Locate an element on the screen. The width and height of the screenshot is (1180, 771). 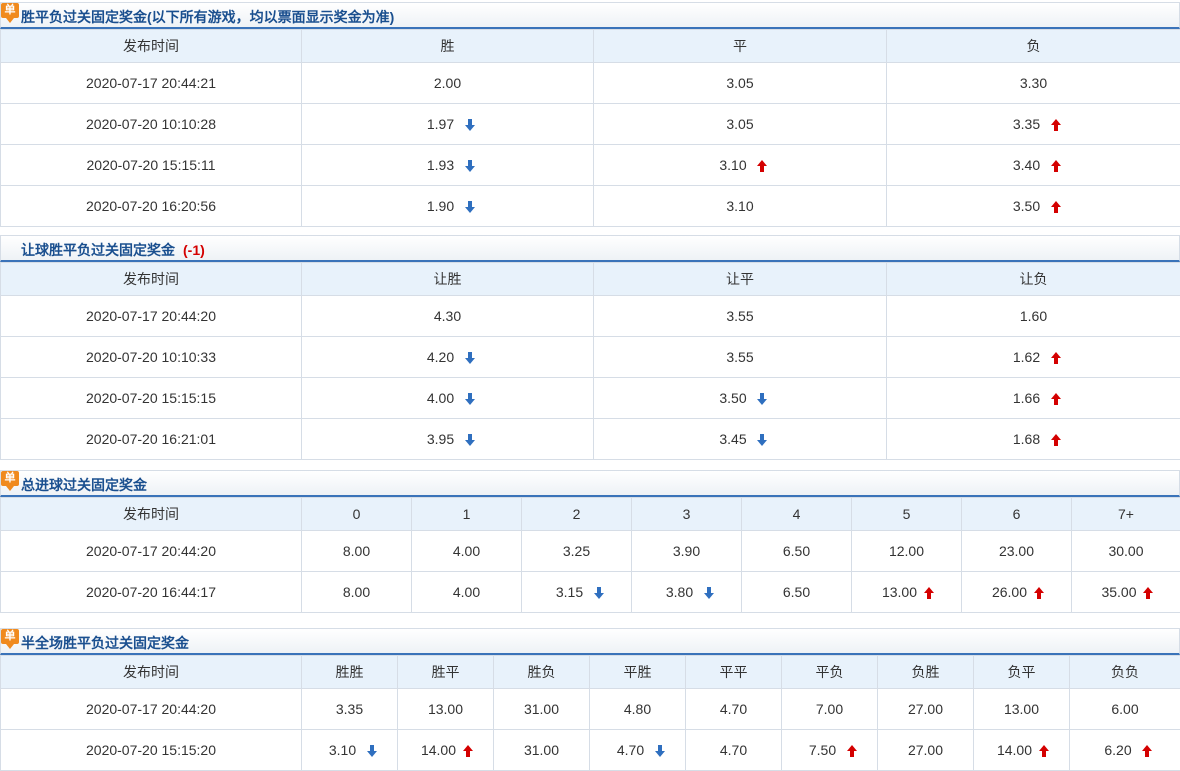
odds-cell: 1.60 is located at coordinates (1033, 316).